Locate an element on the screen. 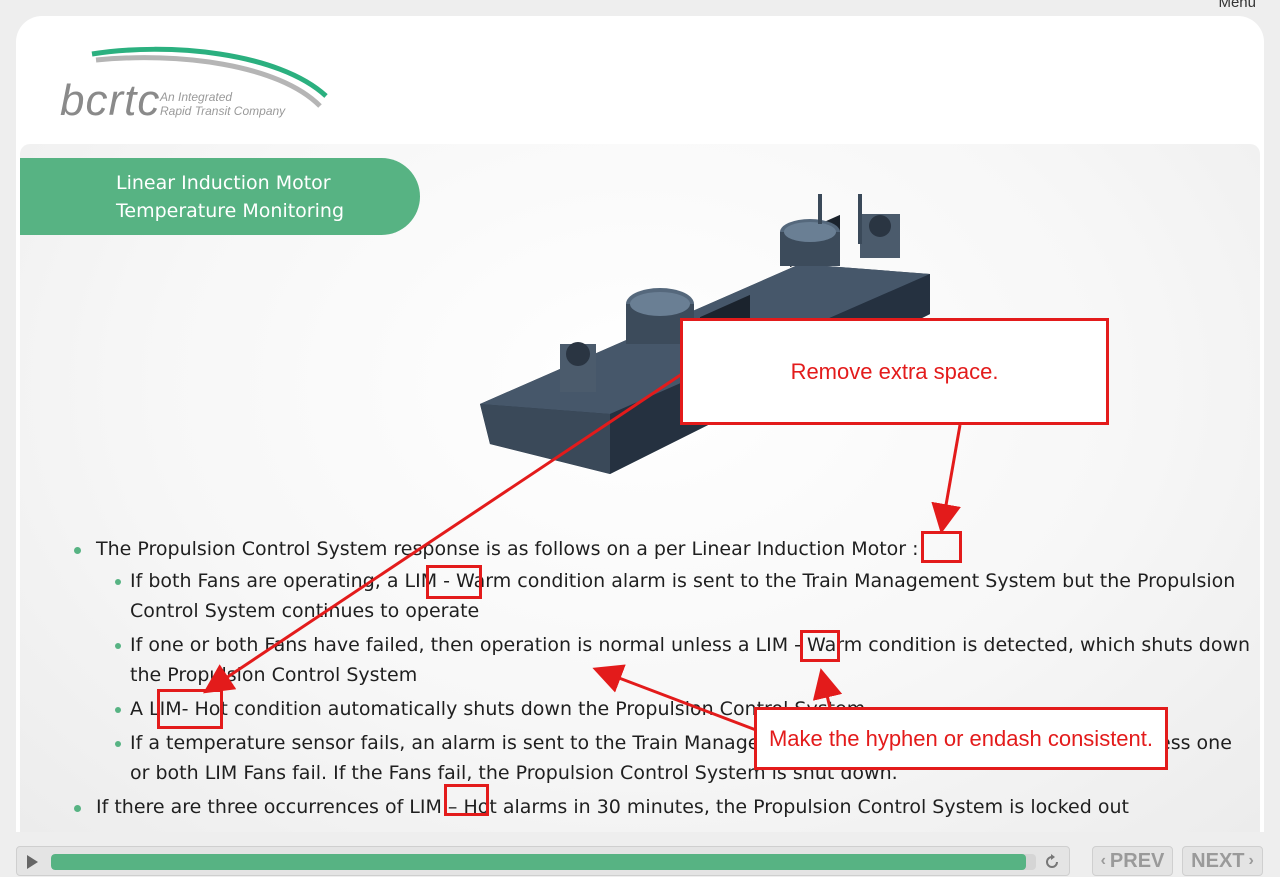  logo-wordmark: bcrtc is located at coordinates (110, 100).